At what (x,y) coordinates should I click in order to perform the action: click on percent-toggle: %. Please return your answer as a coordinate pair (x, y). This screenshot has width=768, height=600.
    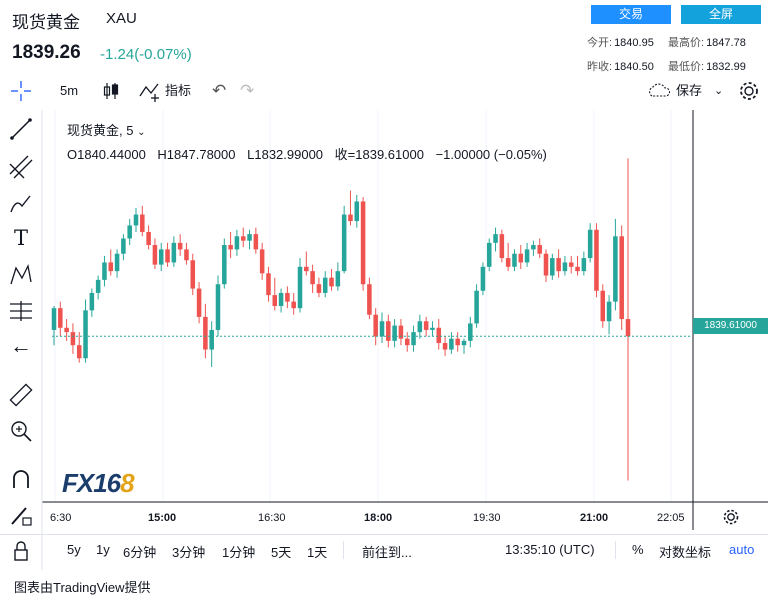
    Looking at the image, I should click on (638, 549).